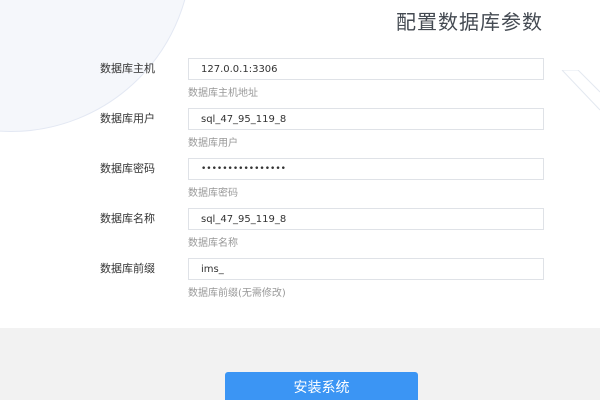 The width and height of the screenshot is (600, 400). I want to click on user-hint: 数据库用户, so click(213, 143).